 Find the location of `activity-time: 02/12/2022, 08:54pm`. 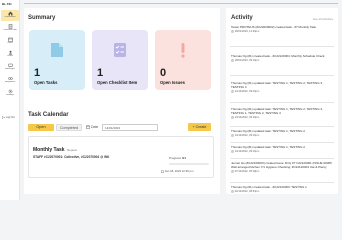

activity-time: 02/12/2022, 08:54pm is located at coordinates (282, 191).